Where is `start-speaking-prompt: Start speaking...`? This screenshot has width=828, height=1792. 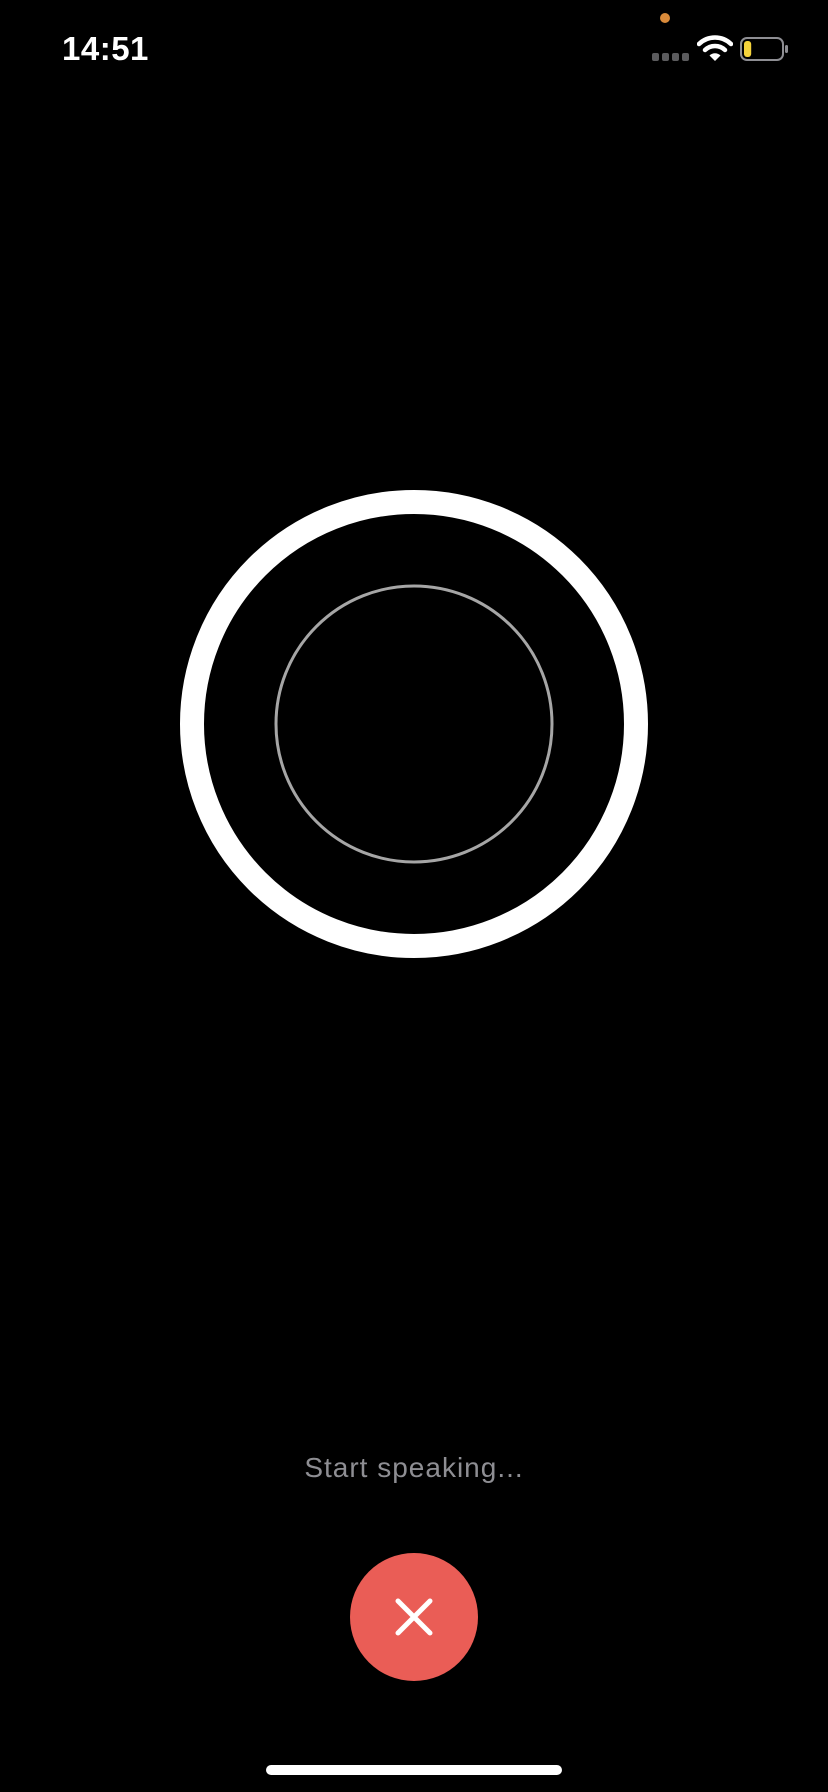 start-speaking-prompt: Start speaking... is located at coordinates (414, 1467).